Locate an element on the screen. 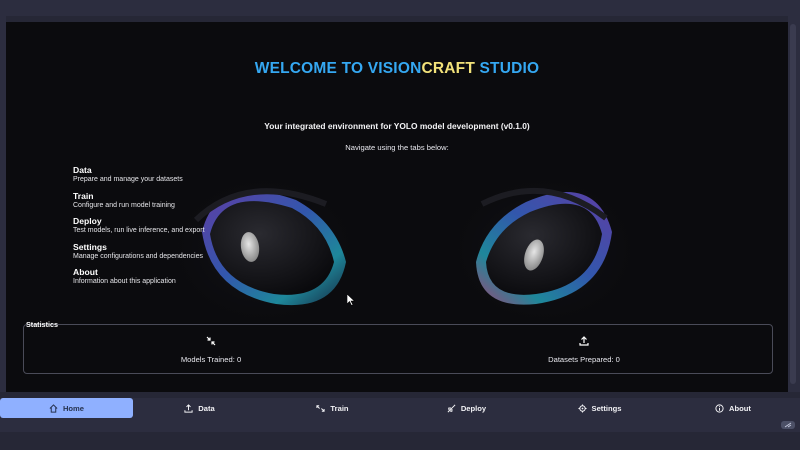  navigation-hint: Navigate using the tabs below: is located at coordinates (397, 147).